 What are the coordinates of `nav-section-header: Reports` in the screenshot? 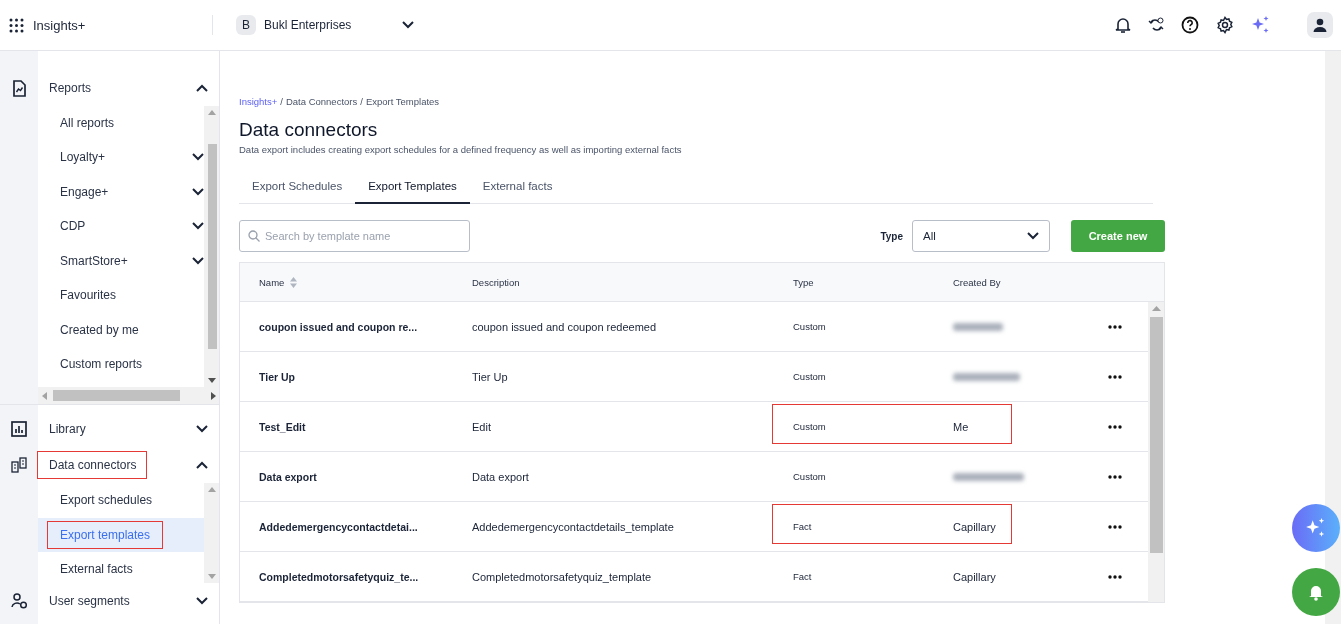 It's located at (70, 88).